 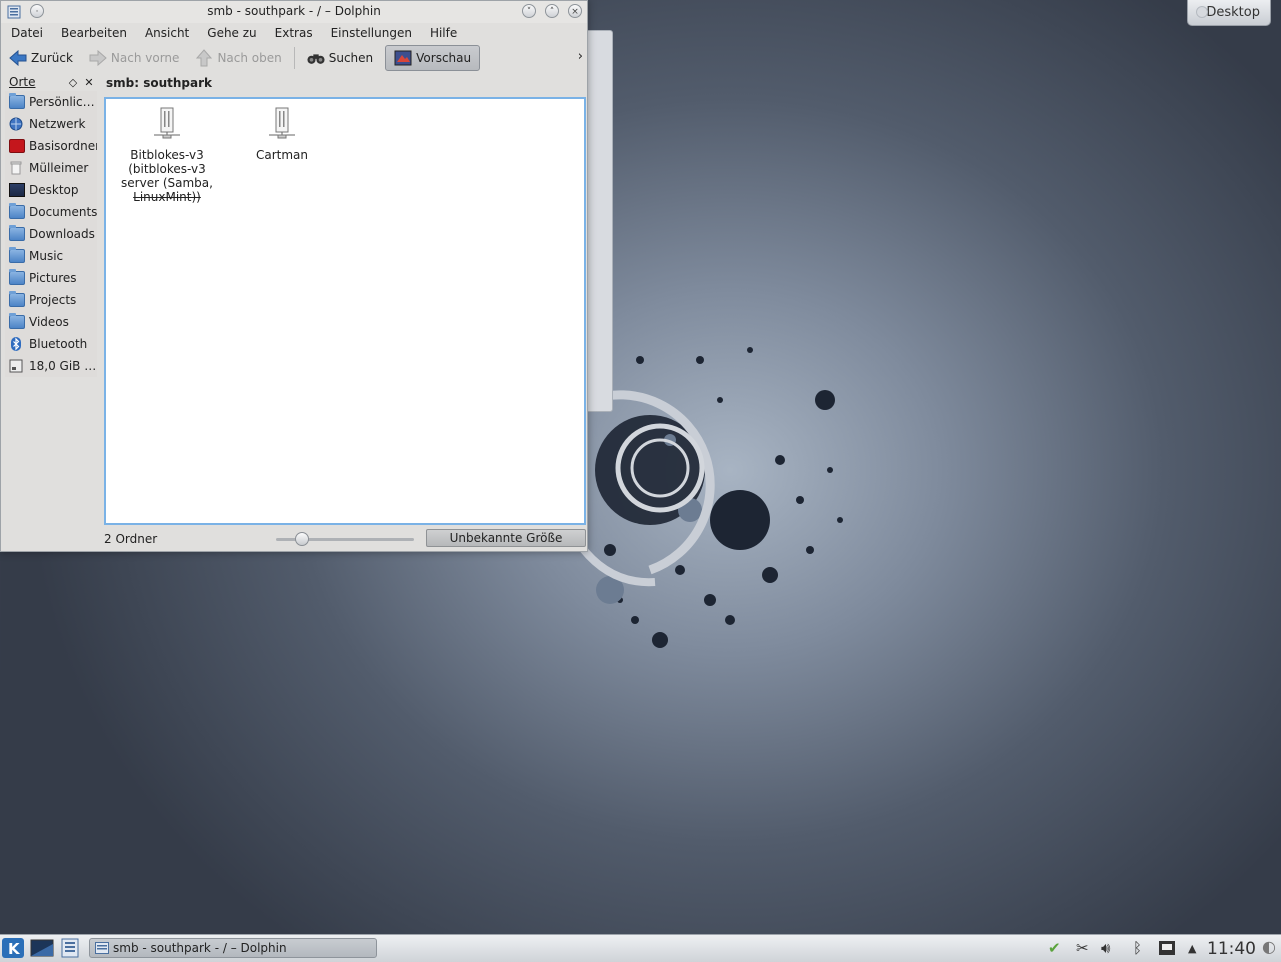 I want to click on place-trash: Mülleimer, so click(x=51, y=168).